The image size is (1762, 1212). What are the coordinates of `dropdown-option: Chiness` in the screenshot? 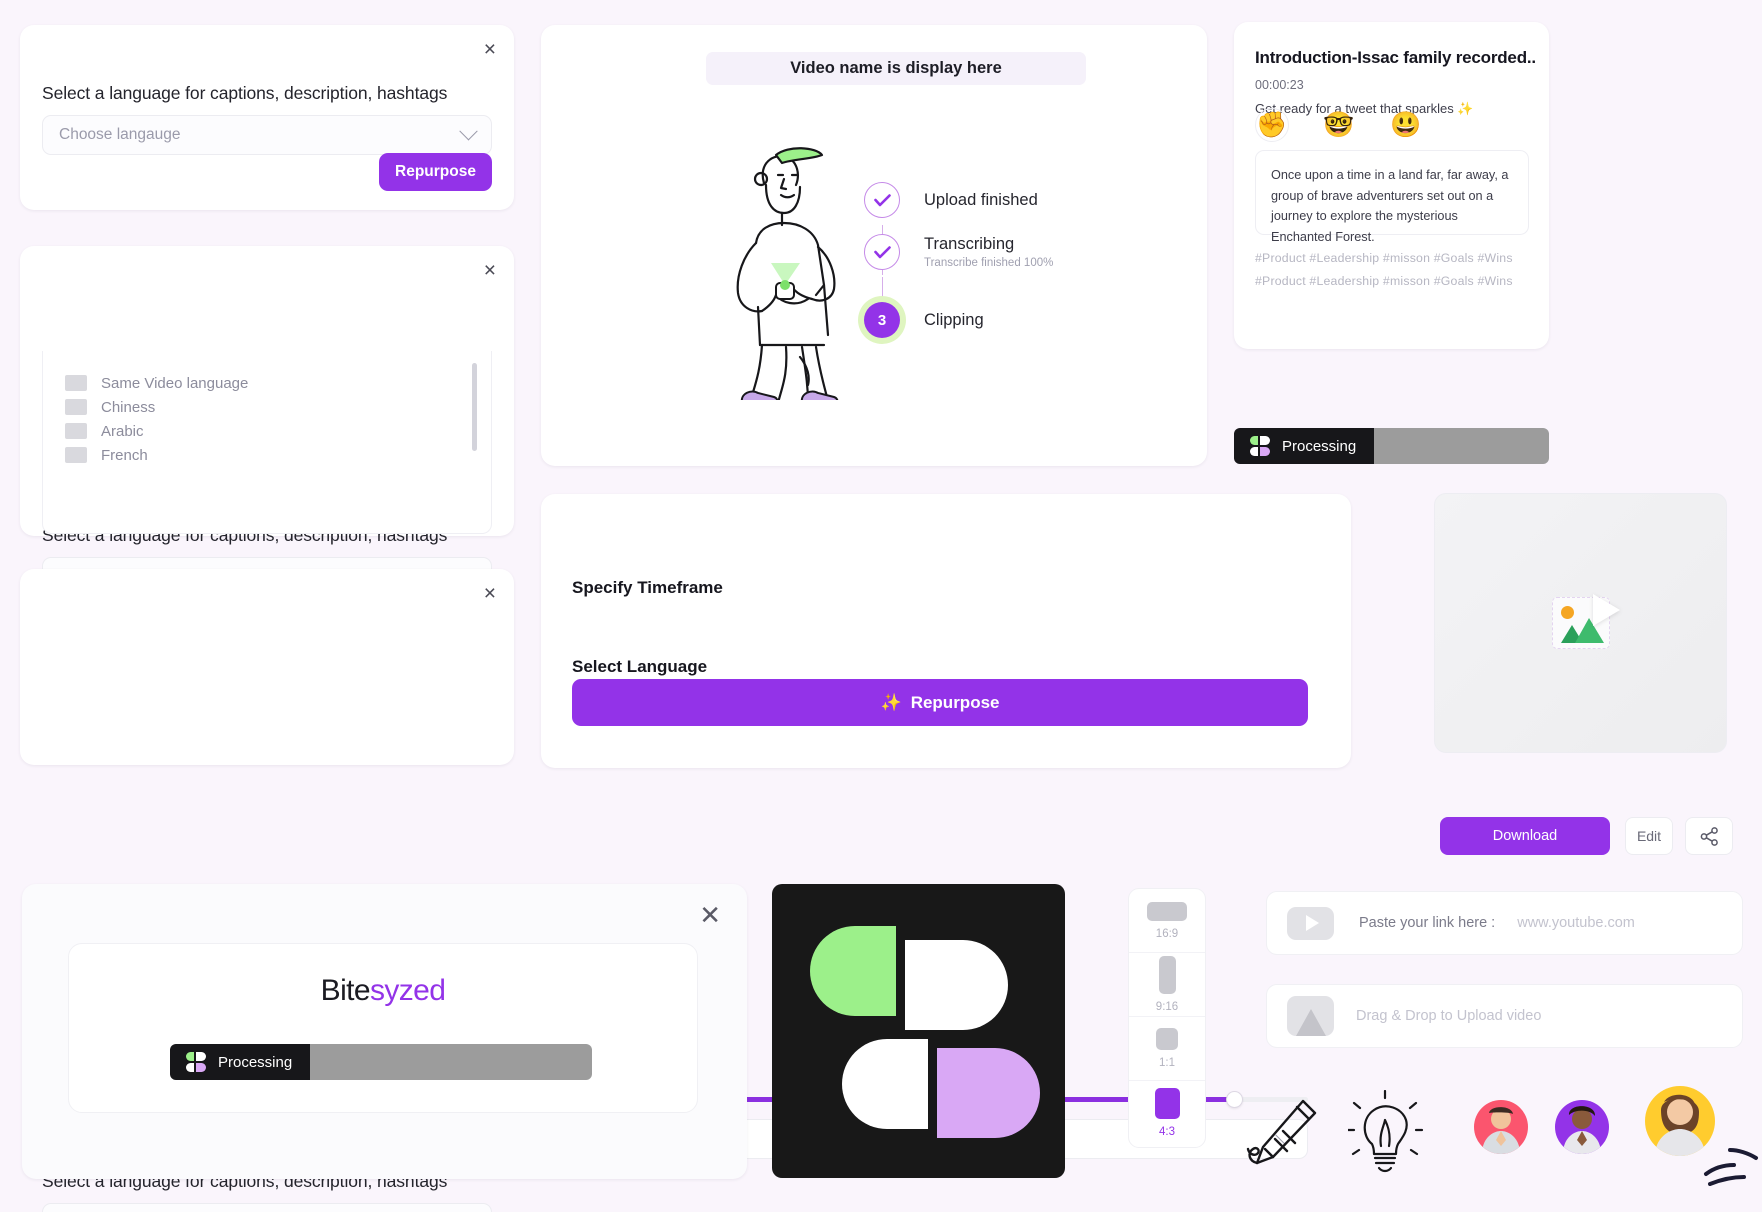 It's located at (278, 407).